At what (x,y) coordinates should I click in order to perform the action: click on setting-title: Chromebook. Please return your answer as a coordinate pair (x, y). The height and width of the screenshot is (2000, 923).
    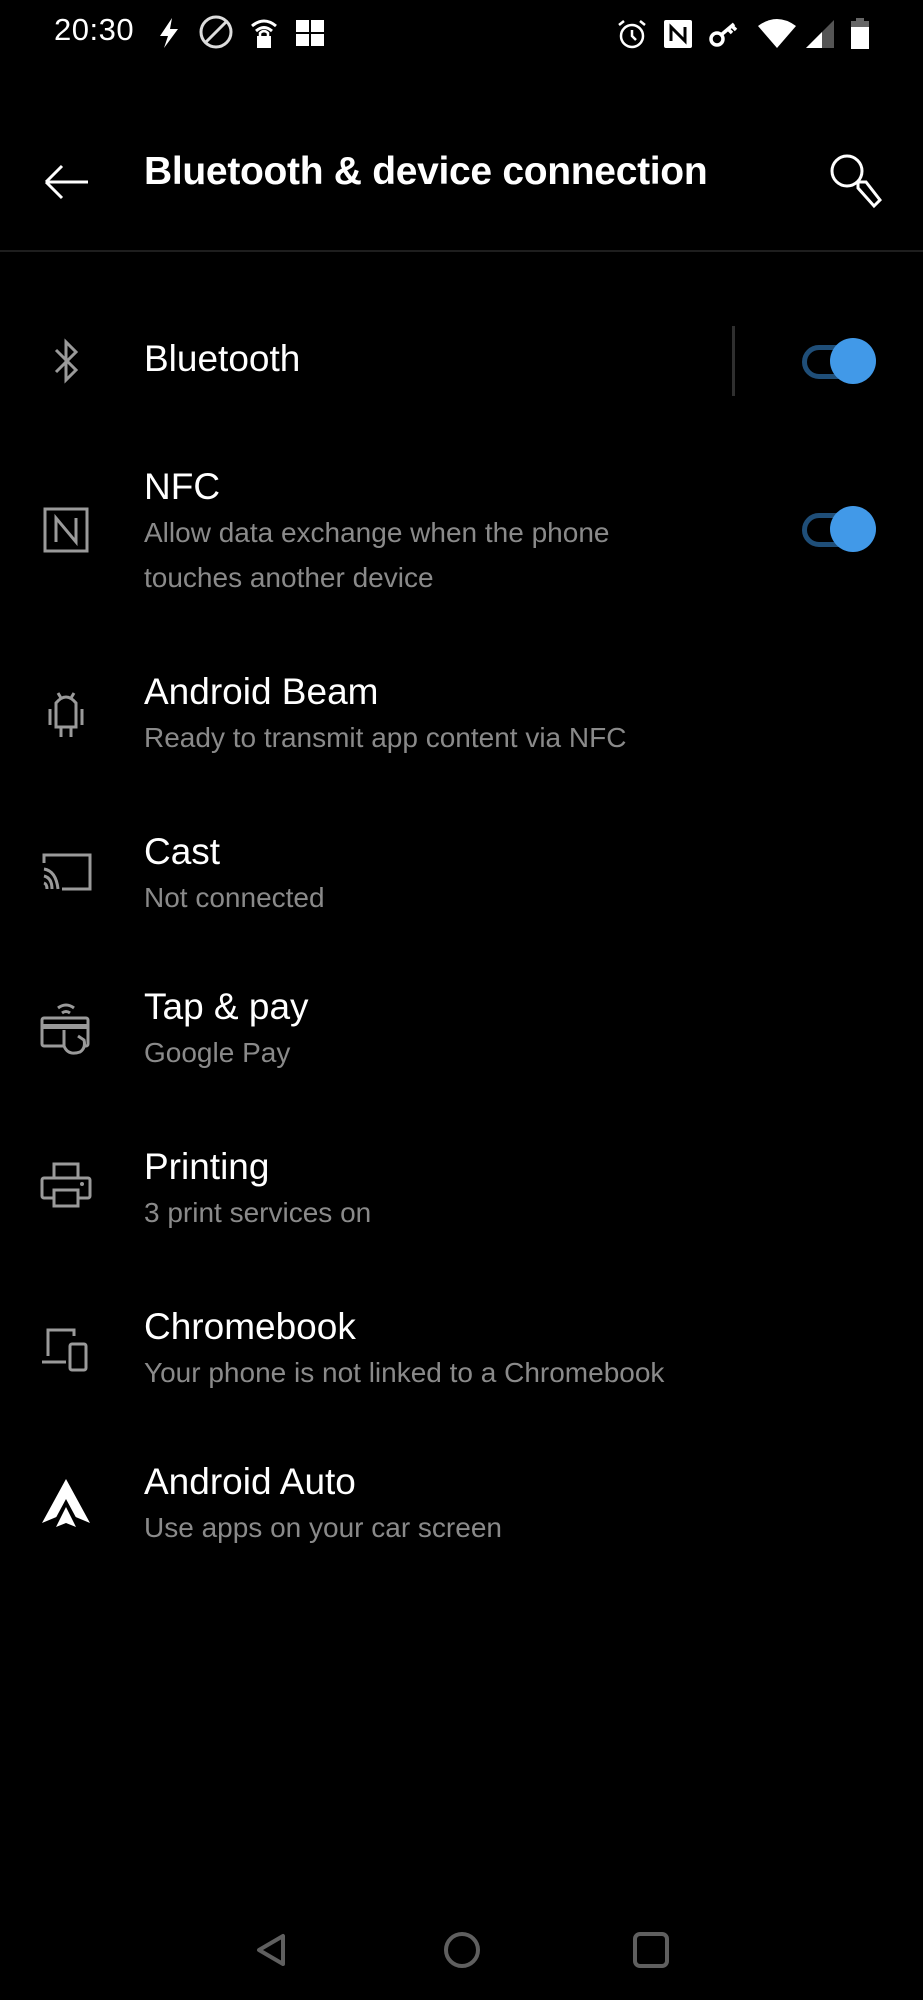
    Looking at the image, I should click on (250, 1326).